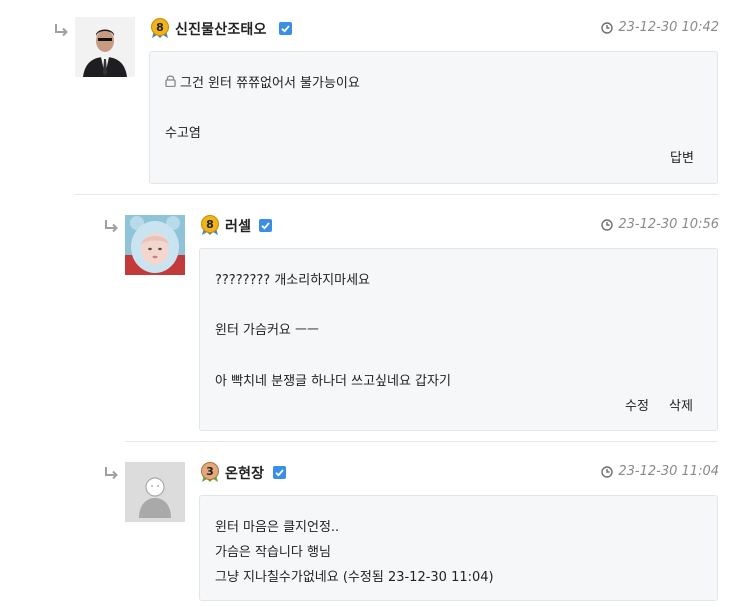  Describe the element at coordinates (682, 156) in the screenshot. I see `reply-button: 답변` at that location.